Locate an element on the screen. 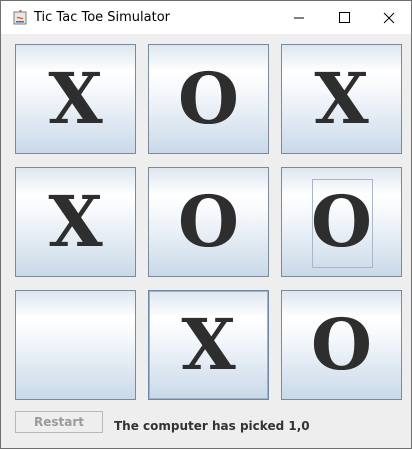 The height and width of the screenshot is (449, 412). cell-2-1: X is located at coordinates (208, 345).